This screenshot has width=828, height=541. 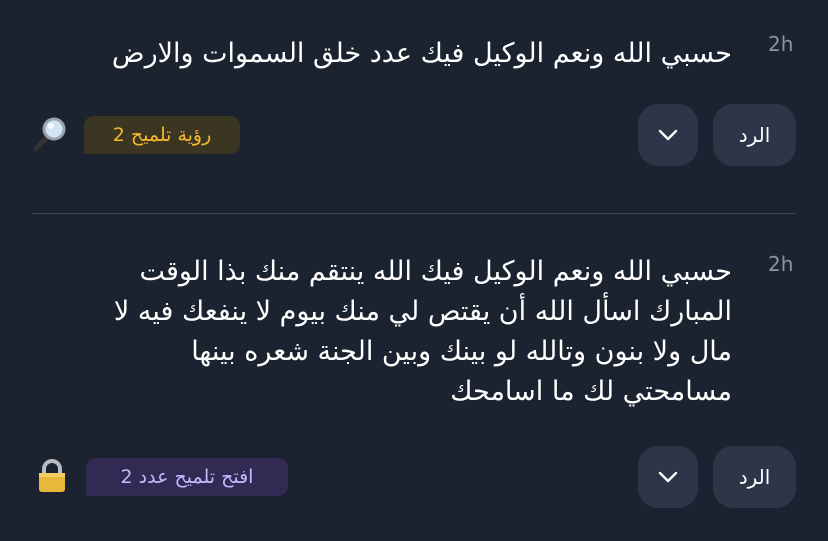 What do you see at coordinates (49, 134) in the screenshot?
I see `magnifying-glass-icon` at bounding box center [49, 134].